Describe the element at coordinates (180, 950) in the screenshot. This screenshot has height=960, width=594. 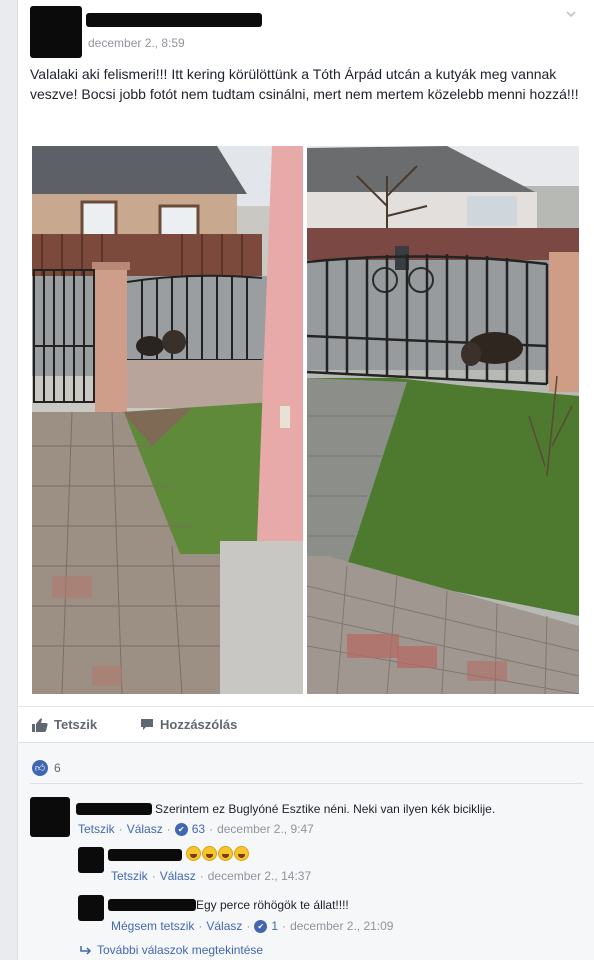
I see `view-more-replies-label: További válaszok megtekintése` at that location.